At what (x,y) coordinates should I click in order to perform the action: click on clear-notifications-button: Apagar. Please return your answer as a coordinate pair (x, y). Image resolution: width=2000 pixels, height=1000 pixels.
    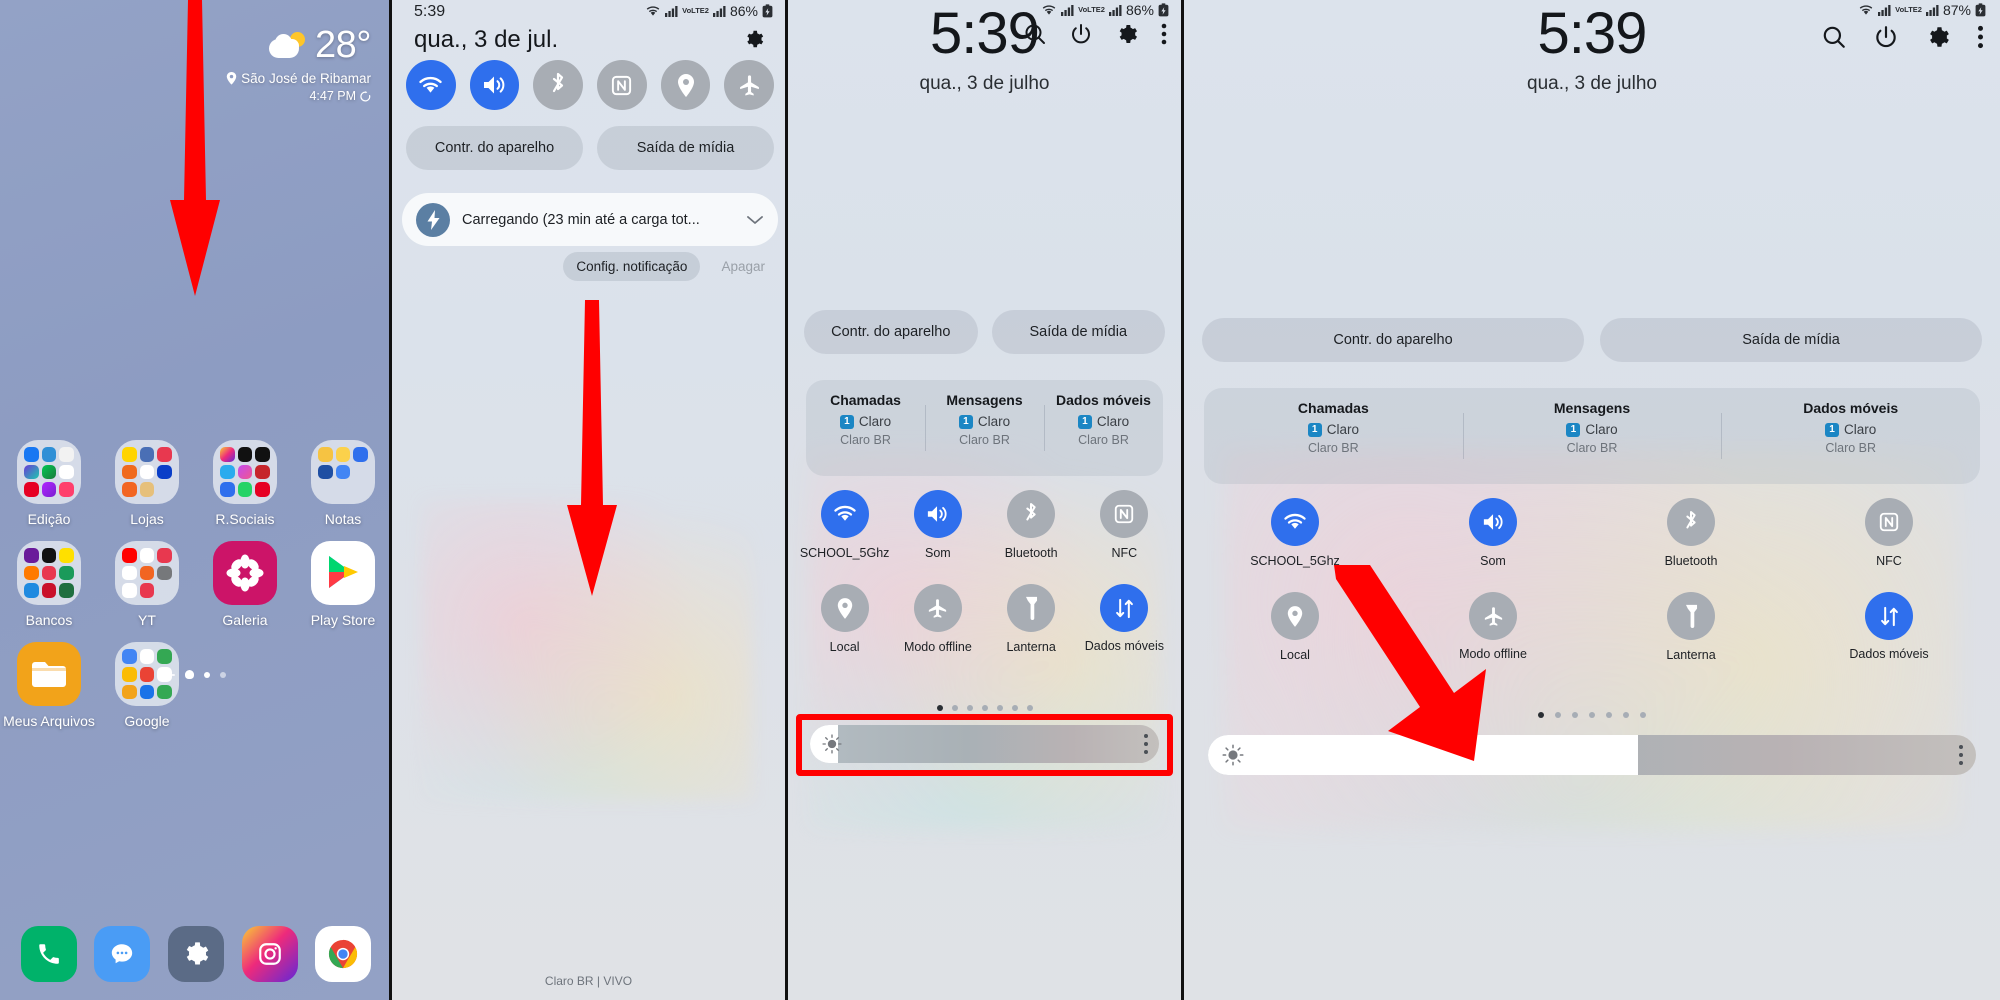
    Looking at the image, I should click on (743, 266).